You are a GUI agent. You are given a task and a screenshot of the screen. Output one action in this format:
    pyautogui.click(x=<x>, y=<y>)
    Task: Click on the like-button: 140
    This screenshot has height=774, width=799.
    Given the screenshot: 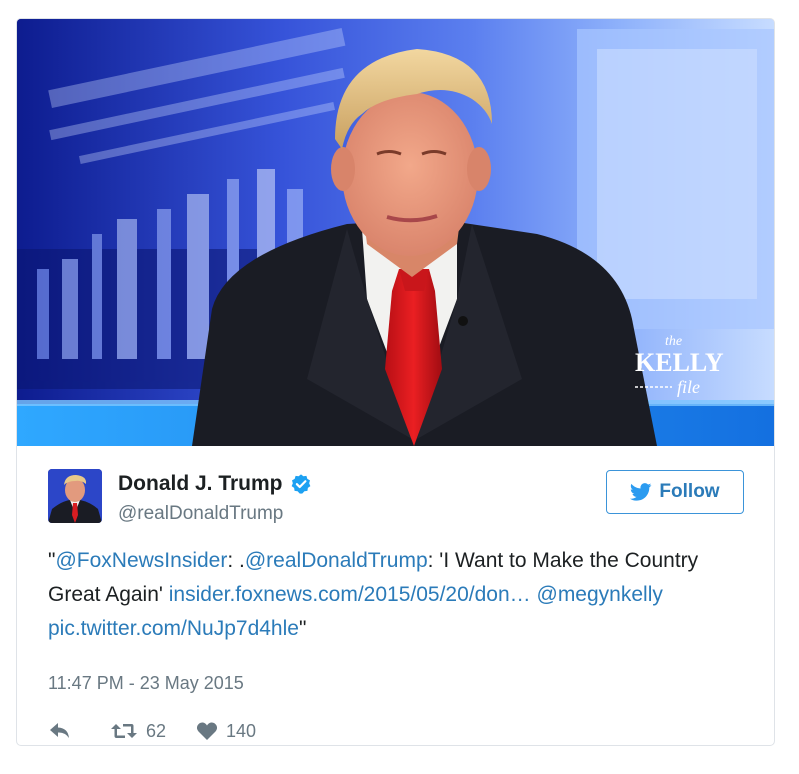 What is the action you would take?
    pyautogui.click(x=226, y=731)
    